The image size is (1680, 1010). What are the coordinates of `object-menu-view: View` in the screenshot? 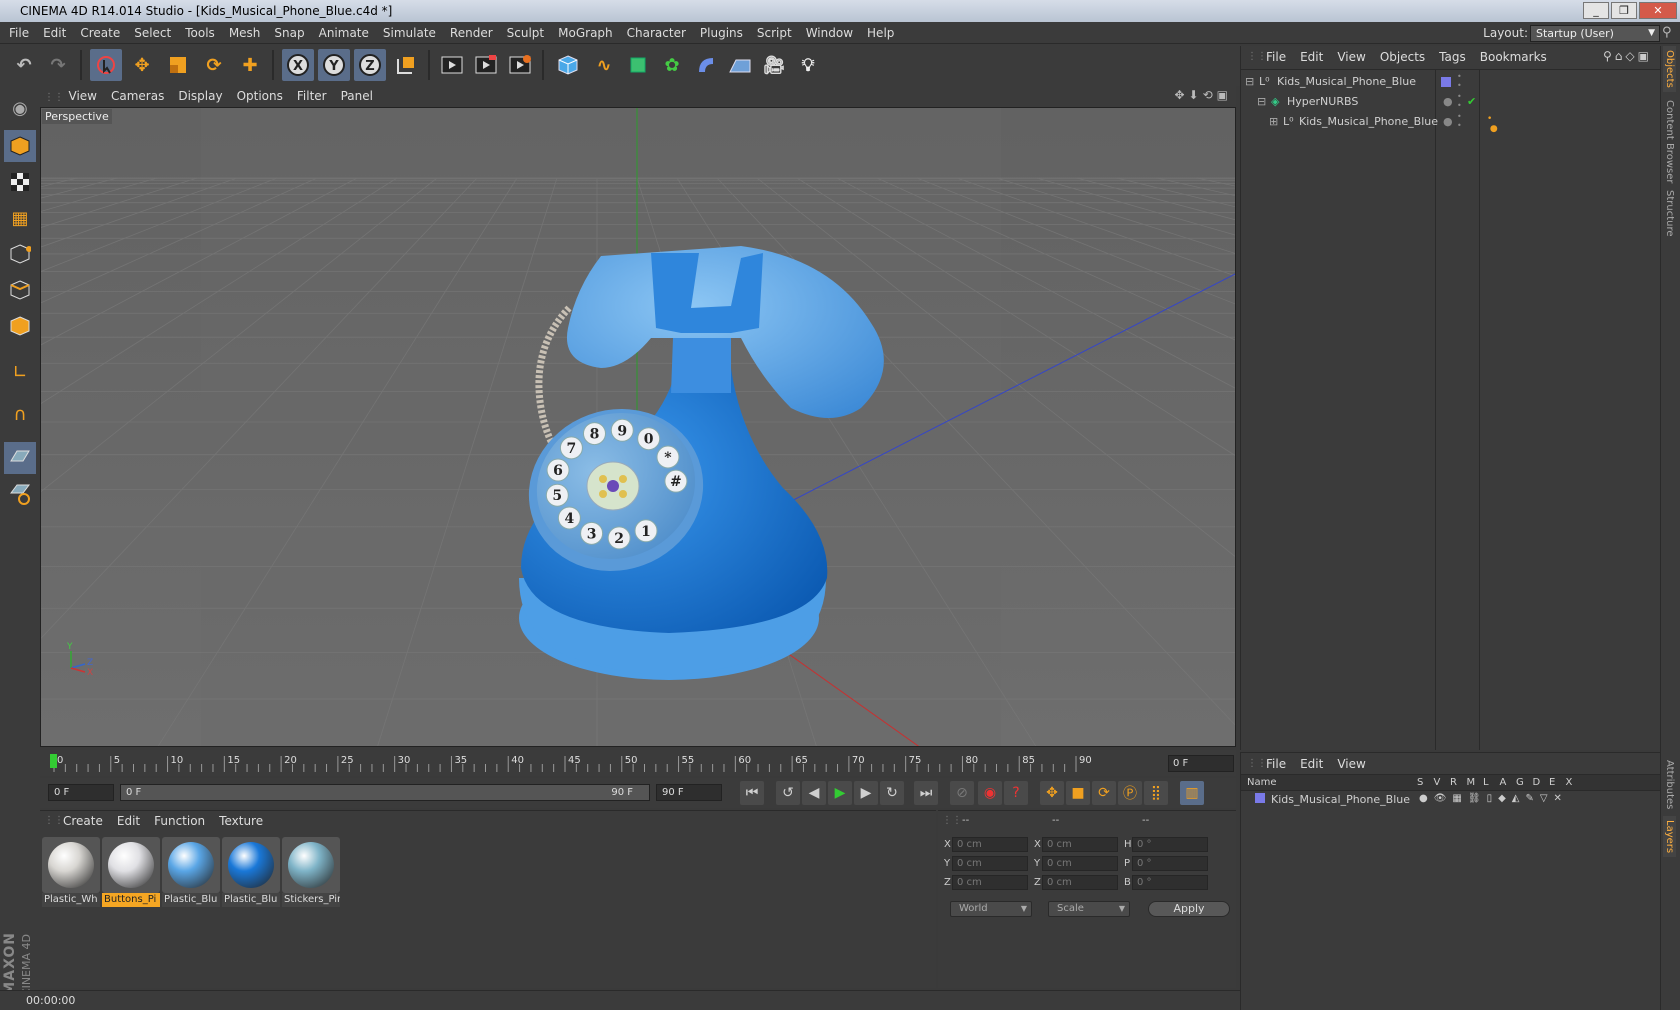 It's located at (1351, 57).